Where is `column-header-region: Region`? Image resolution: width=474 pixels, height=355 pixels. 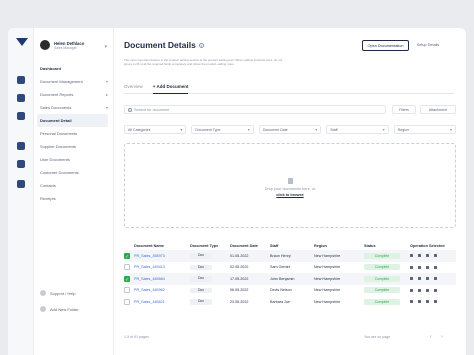
column-header-region: Region is located at coordinates (339, 245).